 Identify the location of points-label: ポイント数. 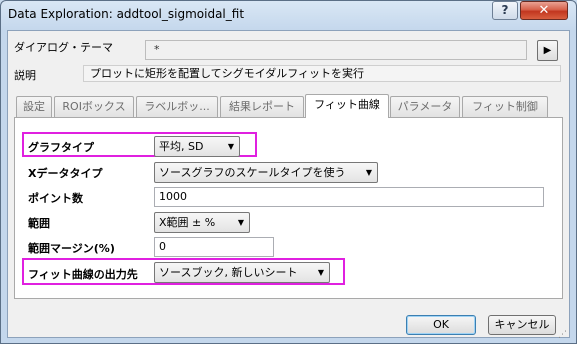
(55, 198).